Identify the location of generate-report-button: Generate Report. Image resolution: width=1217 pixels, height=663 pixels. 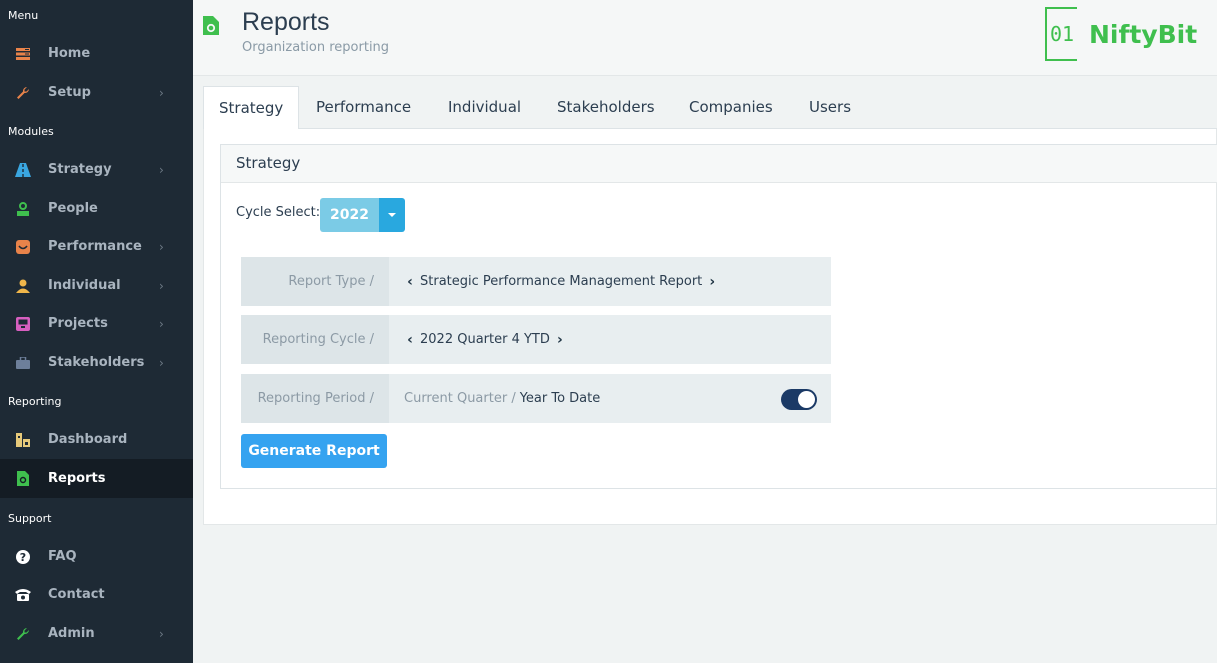
(314, 451).